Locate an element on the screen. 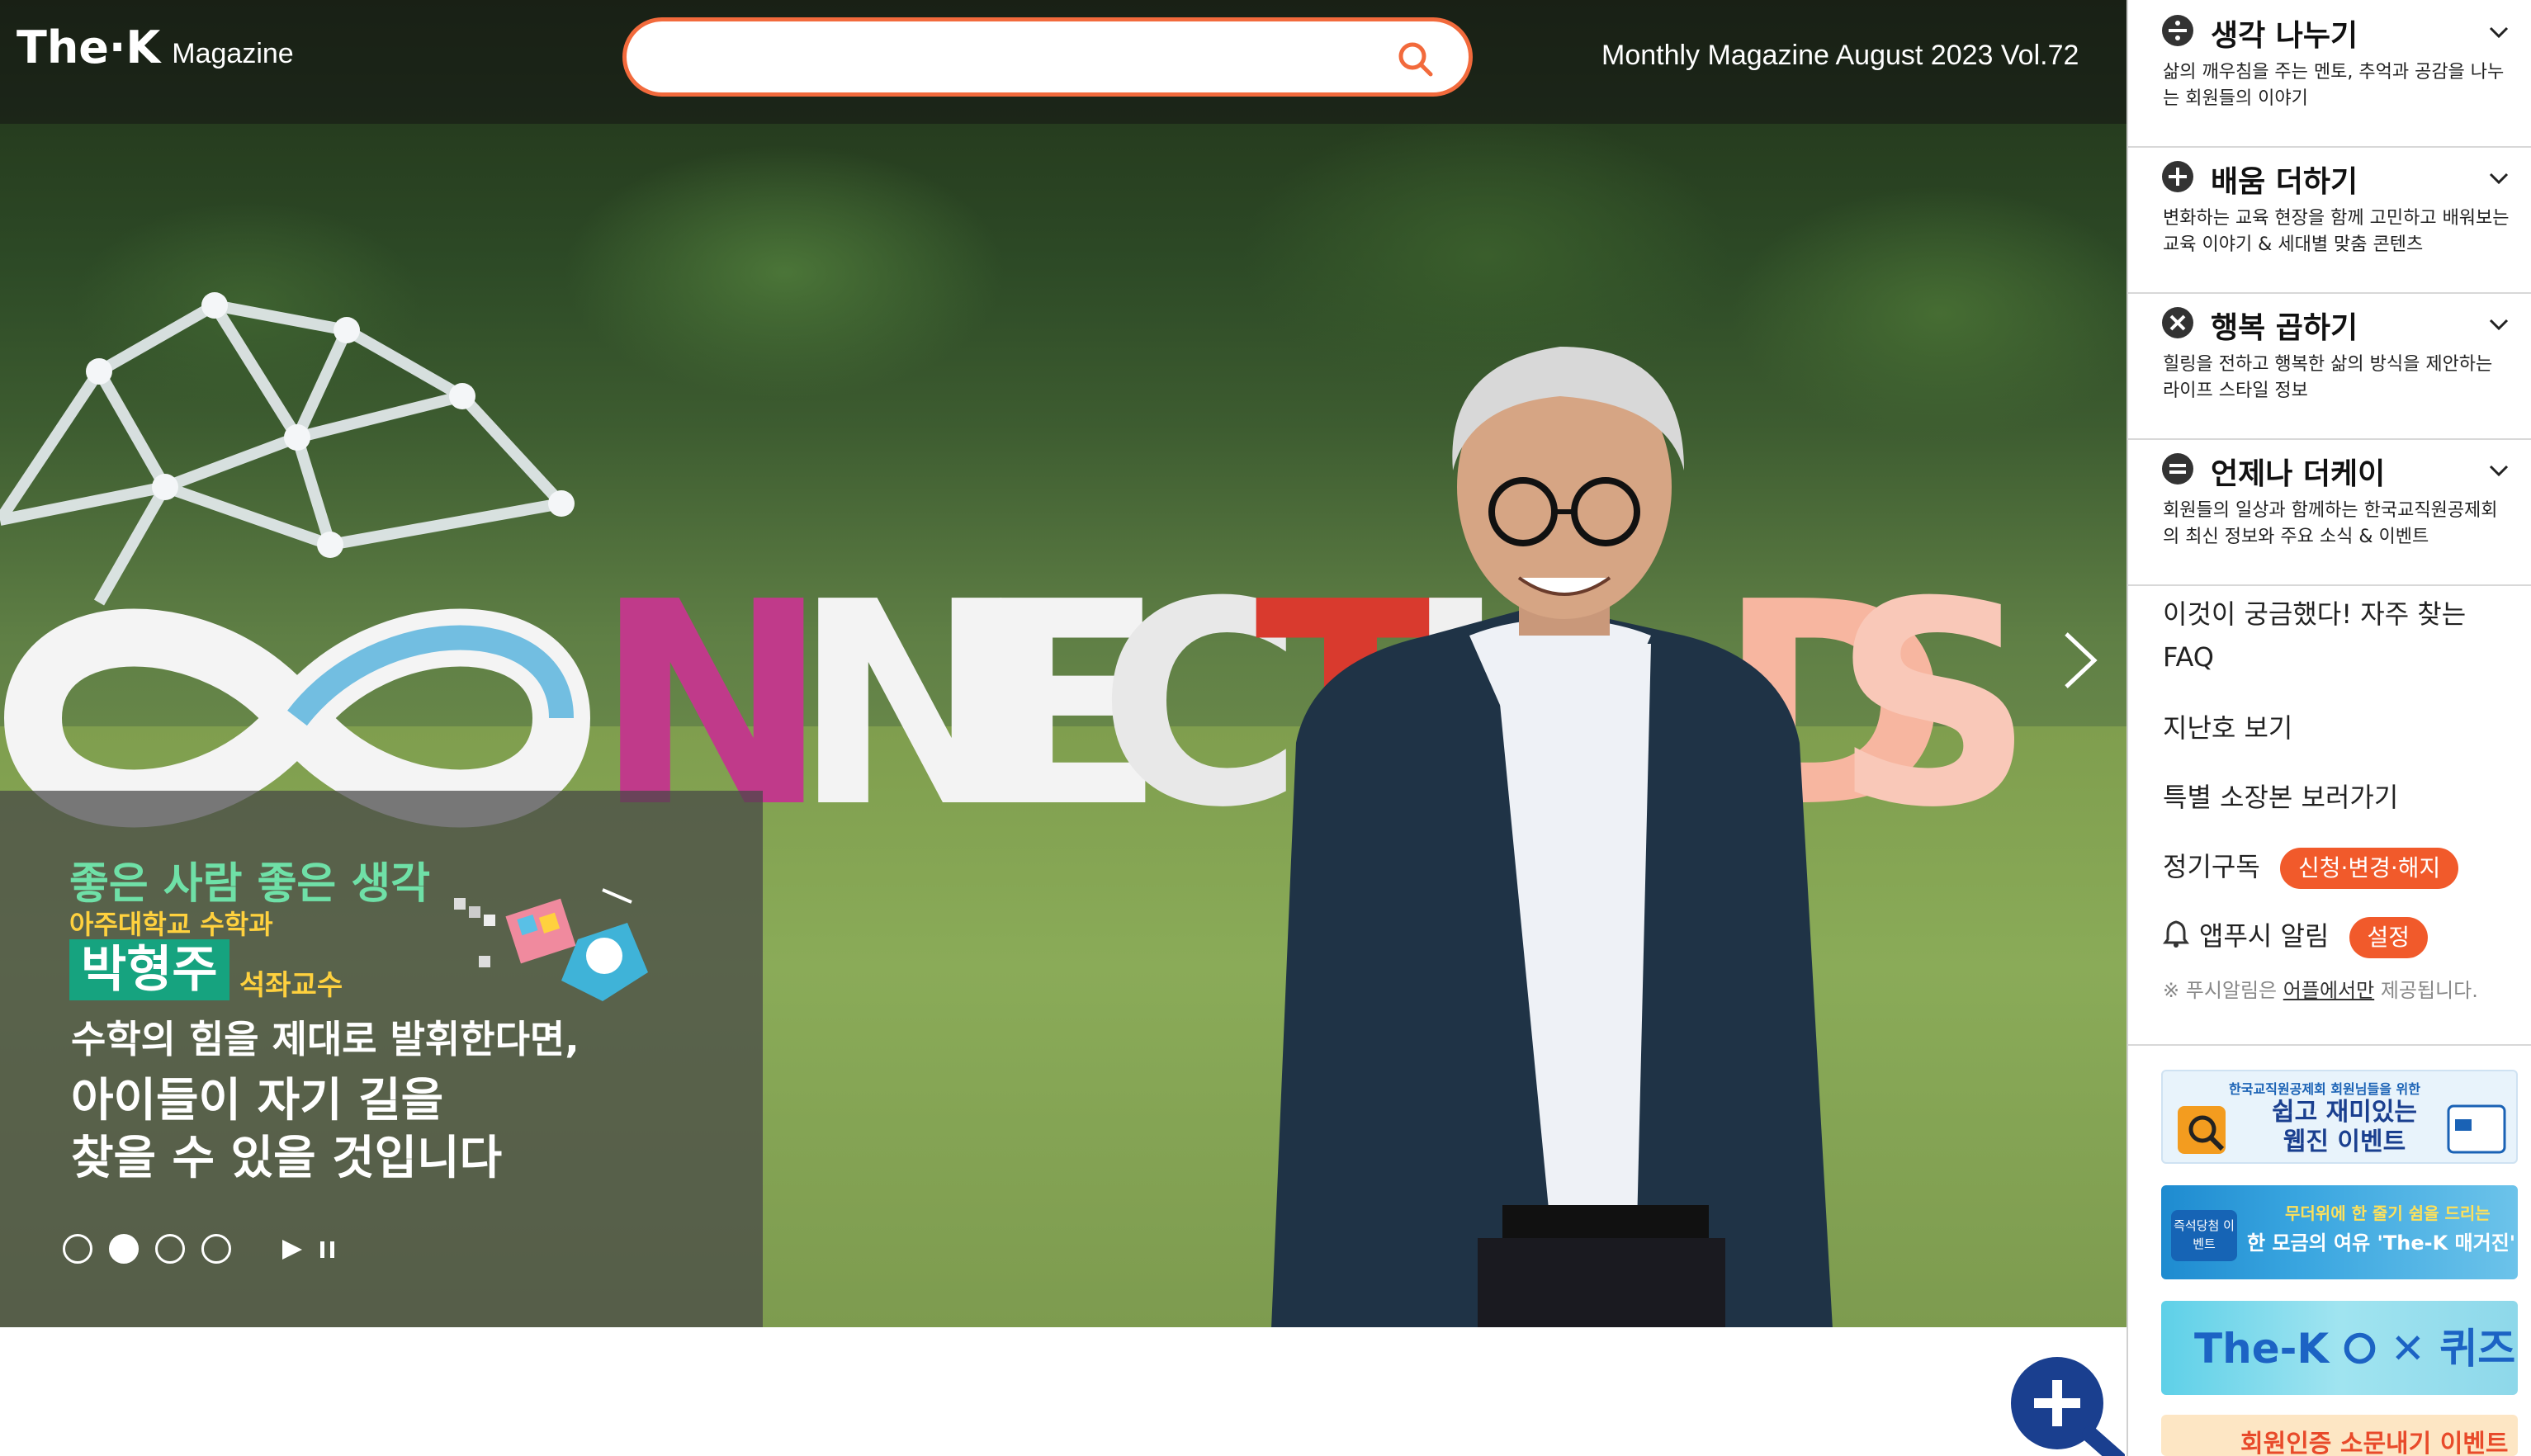  app-push-row: 앱푸시 알림 설정 is located at coordinates (2296, 936).